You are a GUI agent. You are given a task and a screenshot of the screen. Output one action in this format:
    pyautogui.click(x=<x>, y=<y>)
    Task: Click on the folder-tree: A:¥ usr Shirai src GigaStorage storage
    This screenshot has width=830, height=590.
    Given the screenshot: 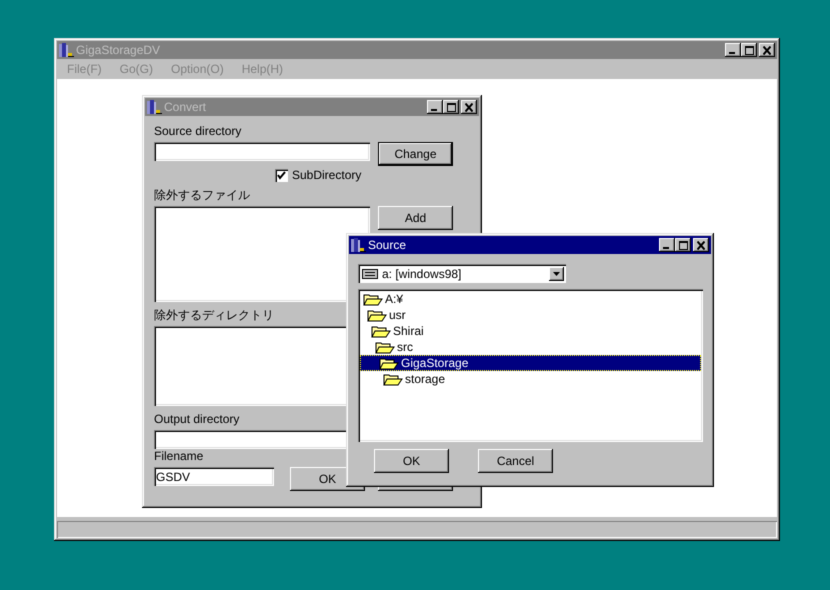 What is the action you would take?
    pyautogui.click(x=530, y=365)
    